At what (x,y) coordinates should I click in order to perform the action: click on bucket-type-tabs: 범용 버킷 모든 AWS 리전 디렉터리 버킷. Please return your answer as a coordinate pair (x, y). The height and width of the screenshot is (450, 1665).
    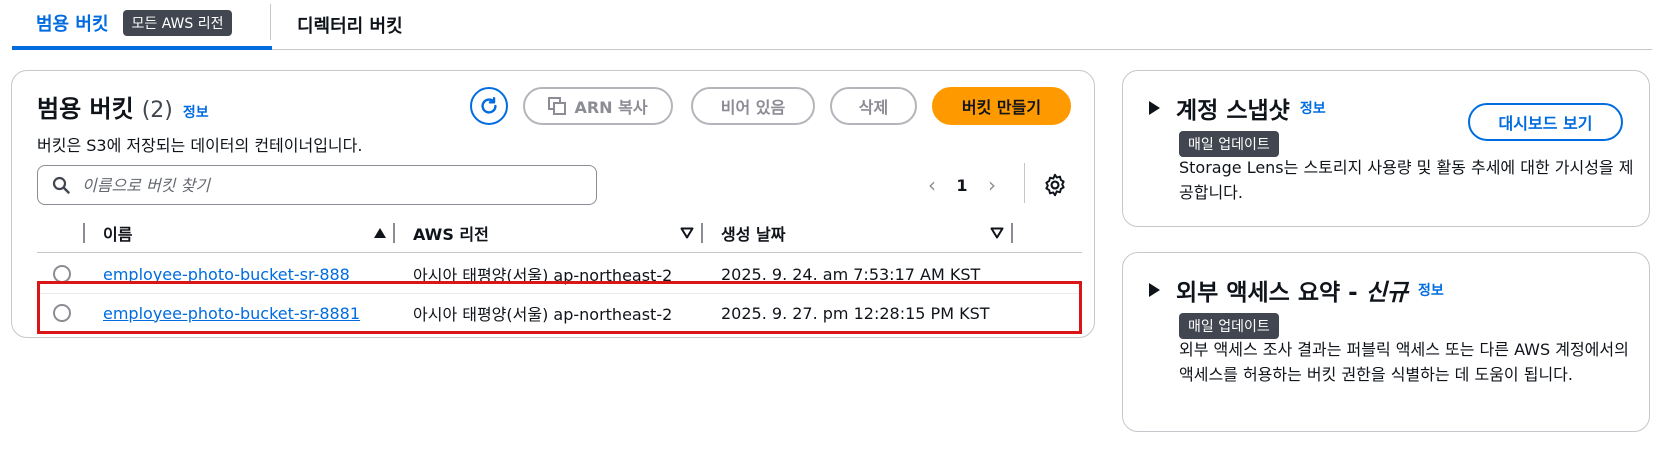
    Looking at the image, I should click on (832, 25).